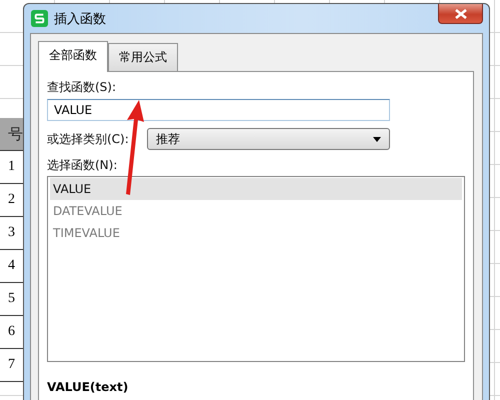  I want to click on close-button, so click(460, 14).